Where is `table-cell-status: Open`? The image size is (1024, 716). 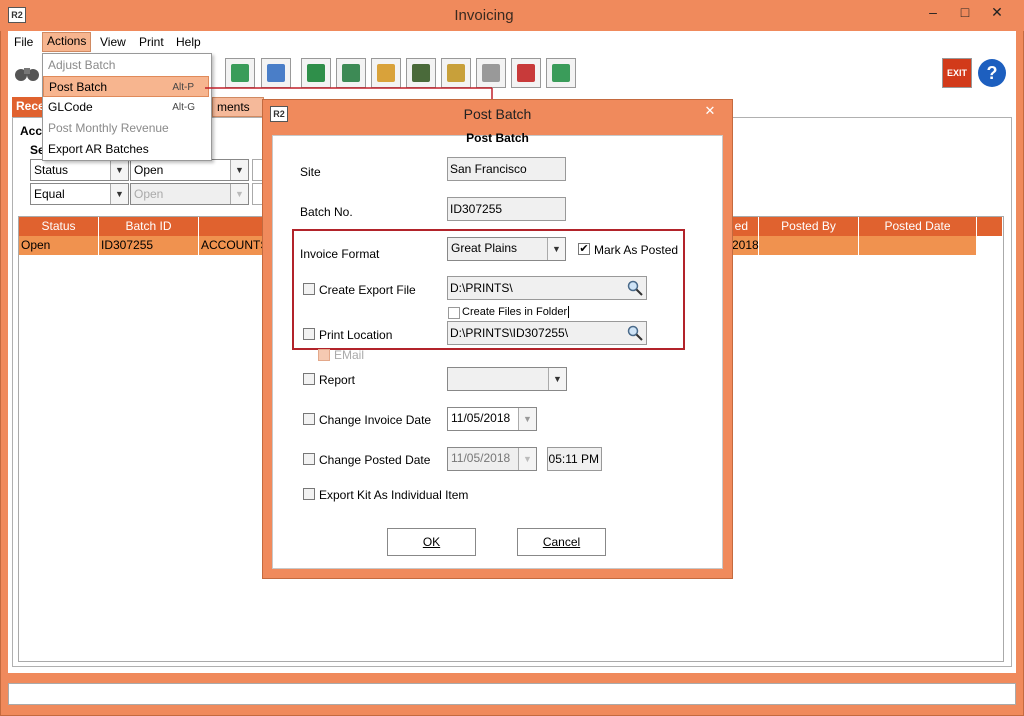 table-cell-status: Open is located at coordinates (59, 245).